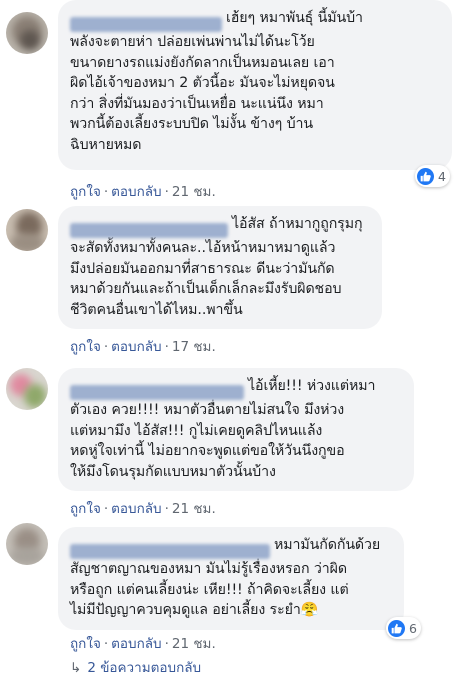  Describe the element at coordinates (294, 18) in the screenshot. I see `comment-text-line: เฮ้ยๆ หมาพันธุ์ นี้มันบ้า` at that location.